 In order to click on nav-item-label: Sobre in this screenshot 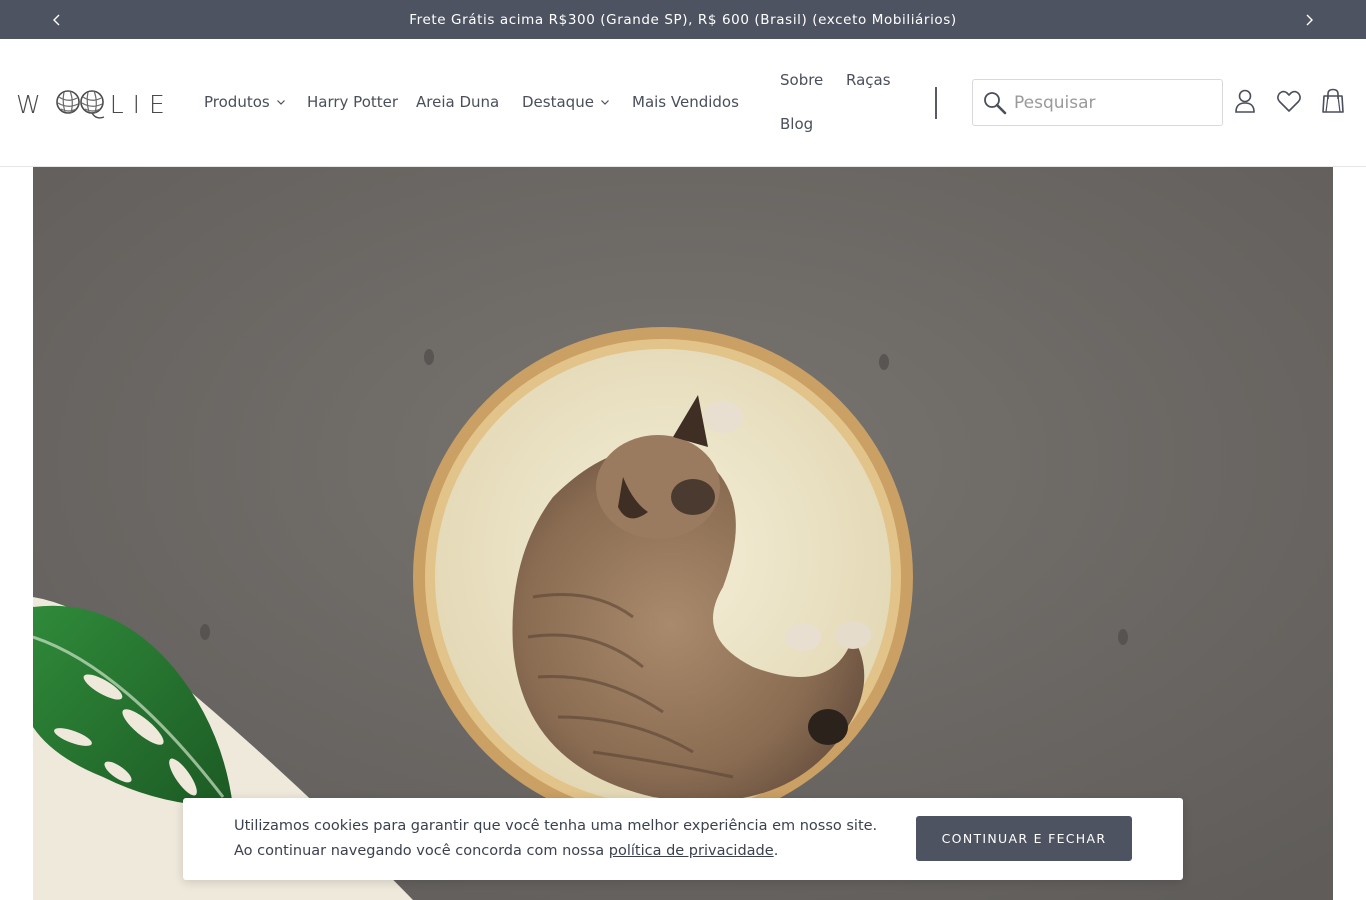, I will do `click(802, 80)`.